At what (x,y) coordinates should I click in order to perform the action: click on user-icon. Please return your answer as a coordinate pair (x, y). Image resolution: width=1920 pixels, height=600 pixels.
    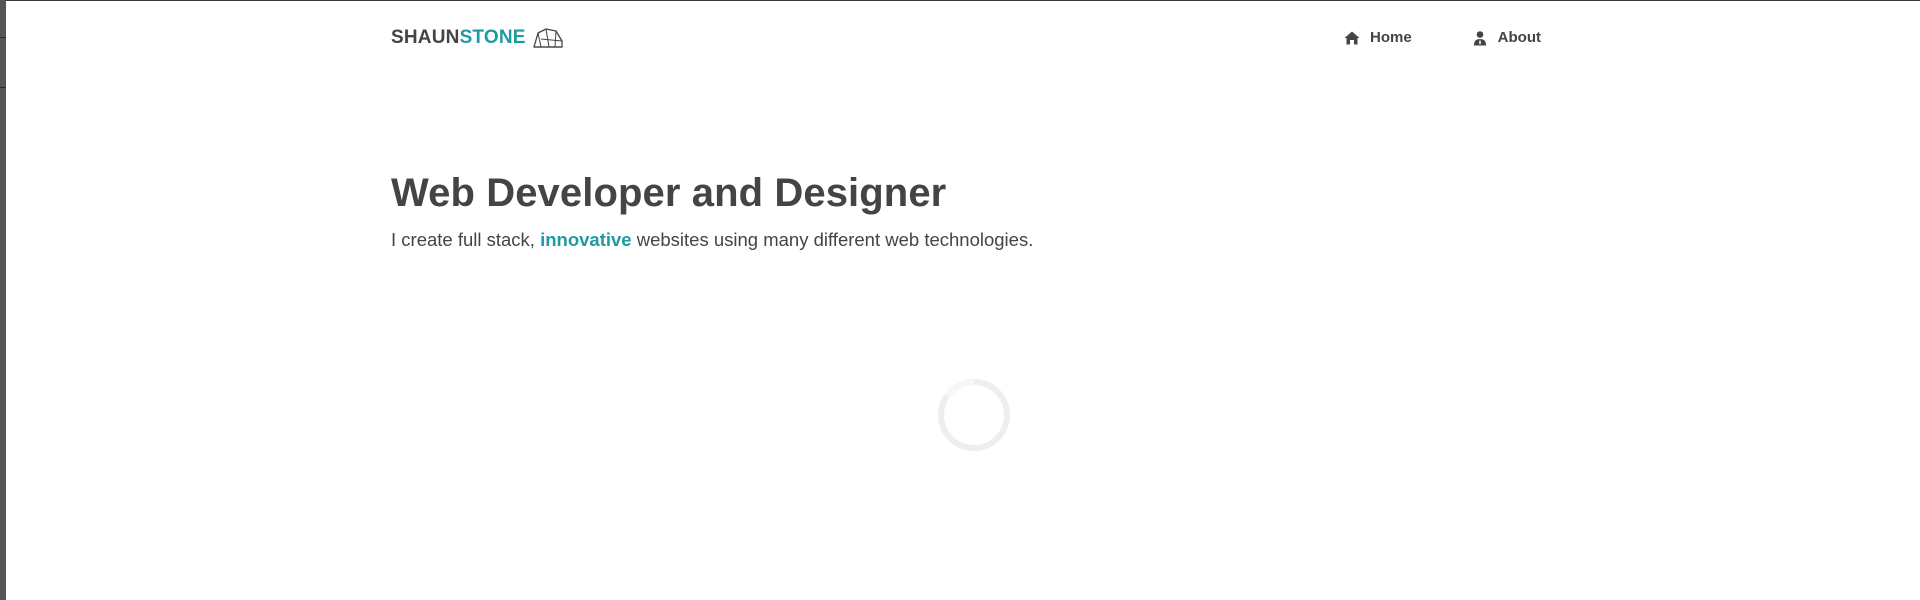
    Looking at the image, I should click on (1479, 37).